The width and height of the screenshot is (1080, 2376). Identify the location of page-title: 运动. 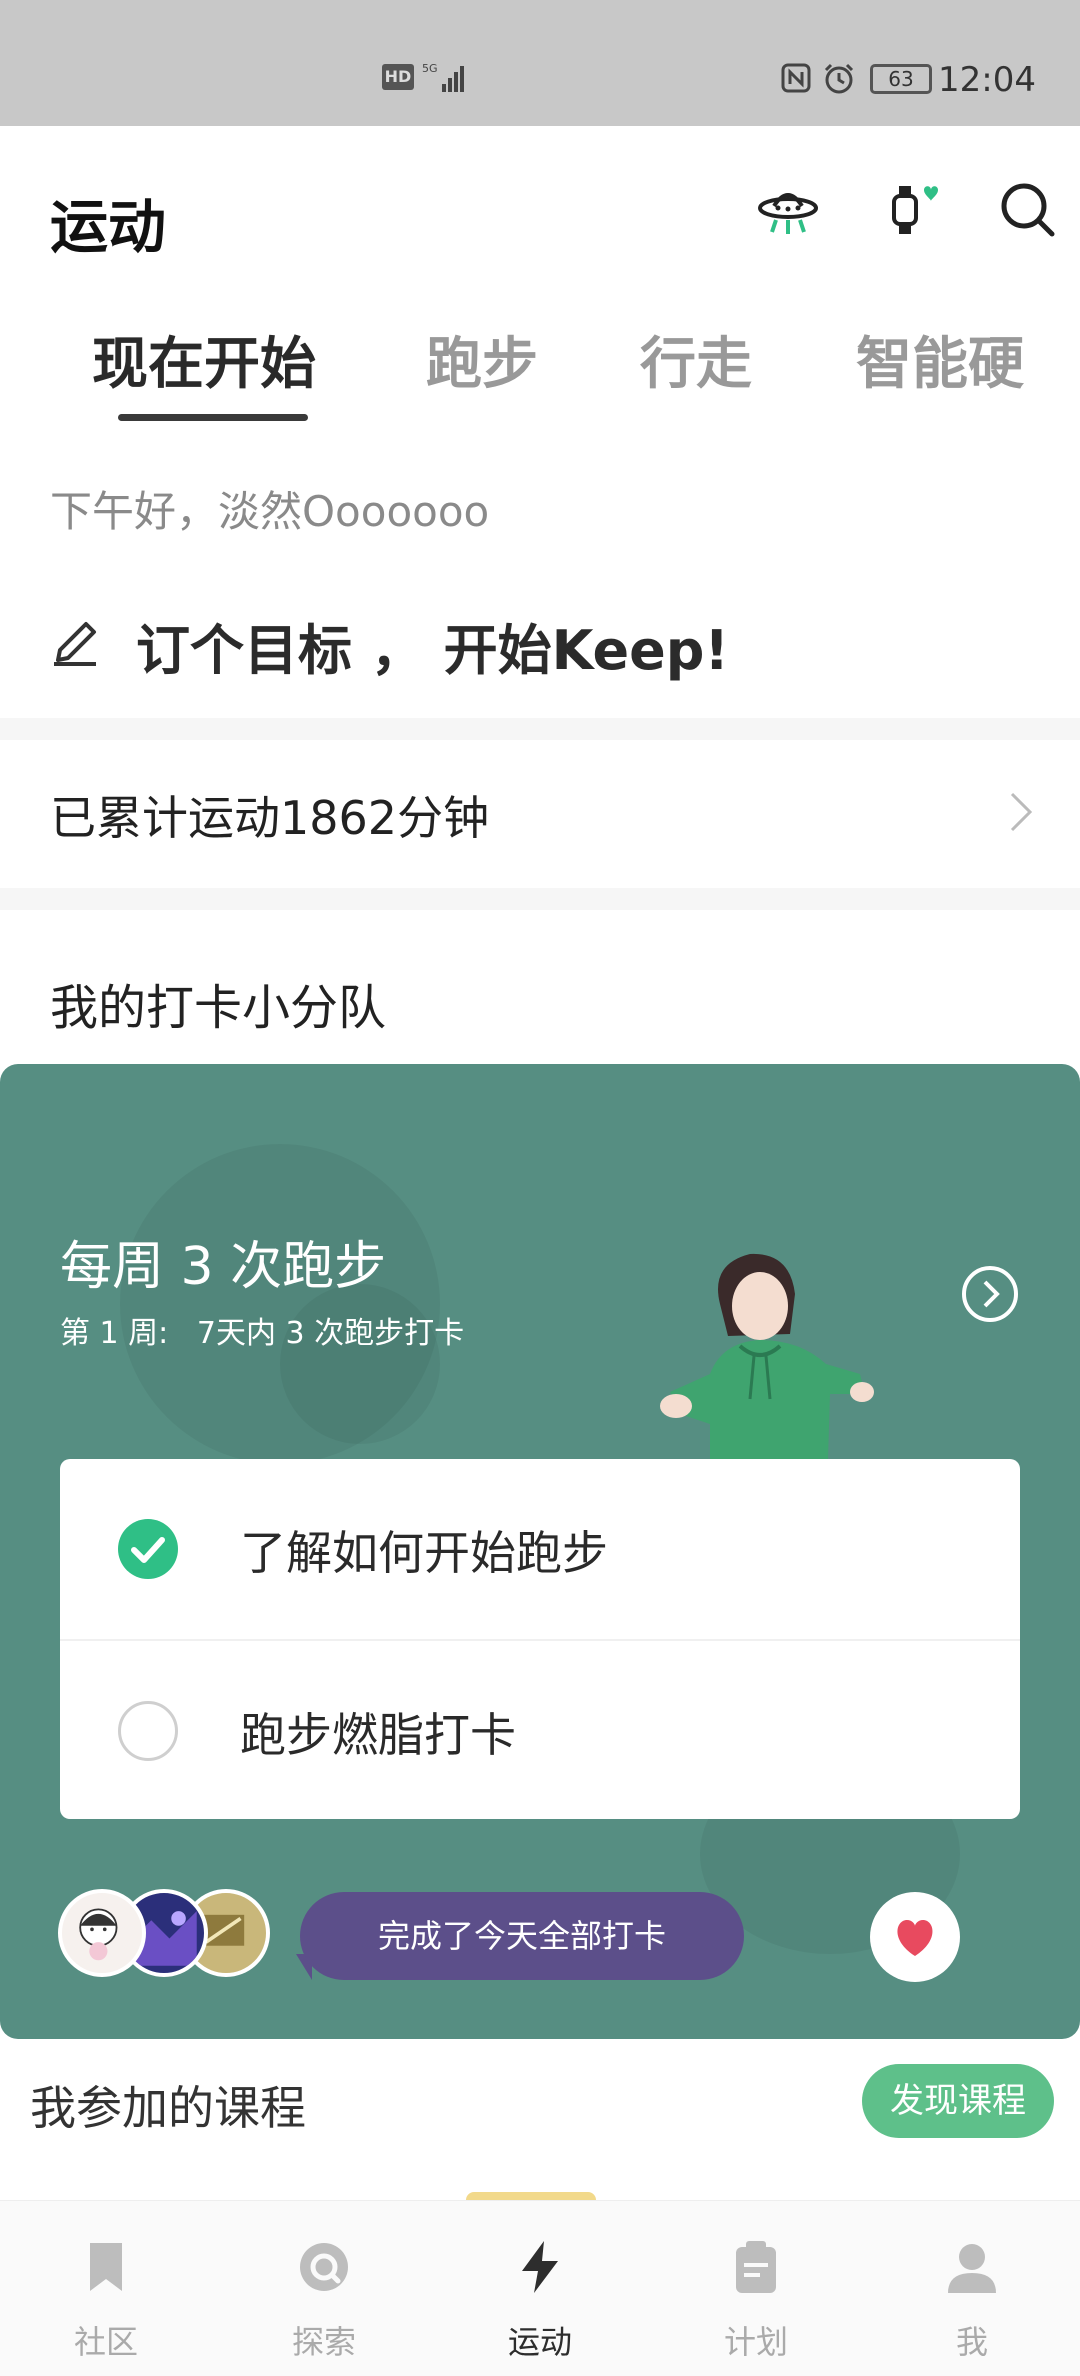
(108, 227).